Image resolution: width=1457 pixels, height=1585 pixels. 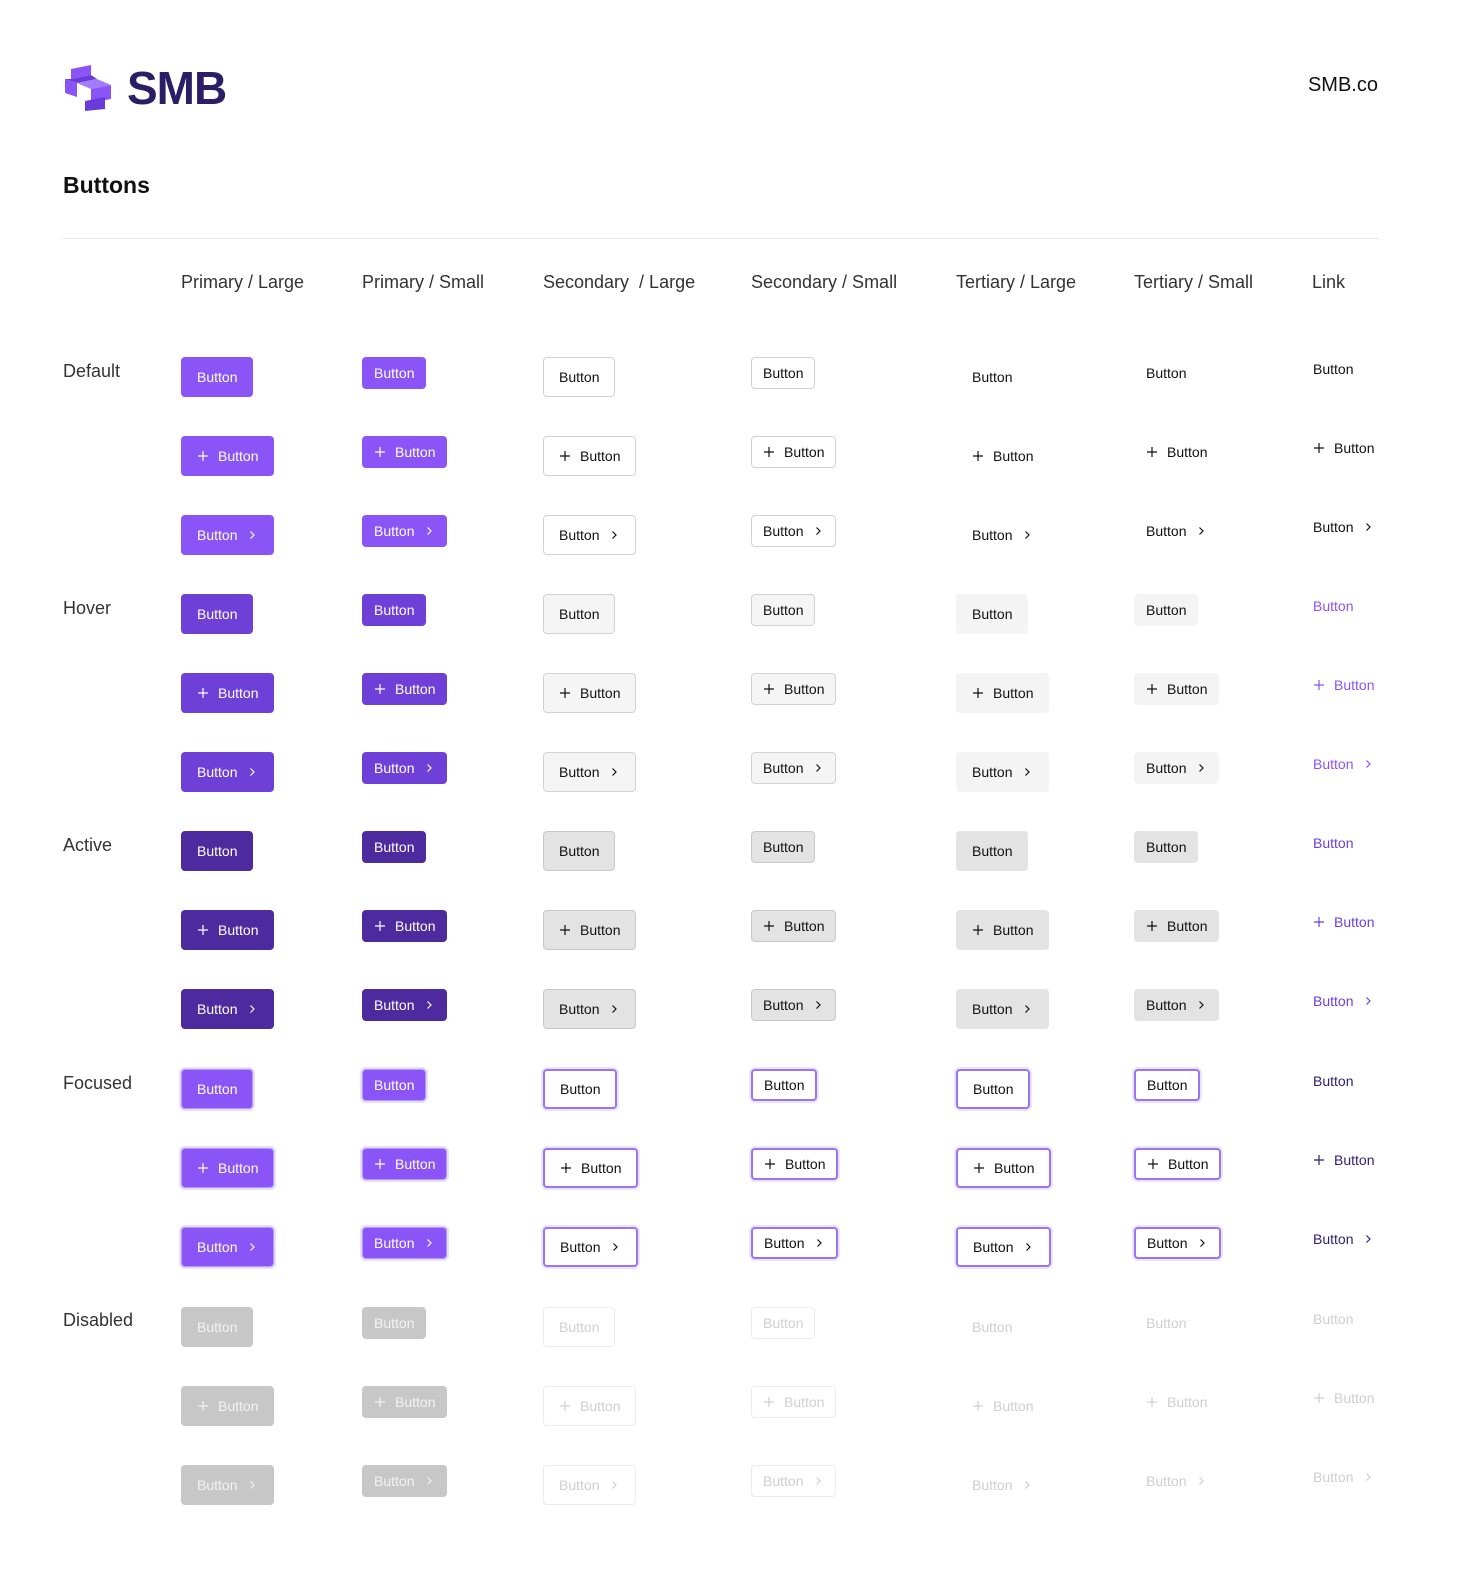 What do you see at coordinates (1343, 1160) in the screenshot?
I see `link-focused-leading-plus-icon-button: Button` at bounding box center [1343, 1160].